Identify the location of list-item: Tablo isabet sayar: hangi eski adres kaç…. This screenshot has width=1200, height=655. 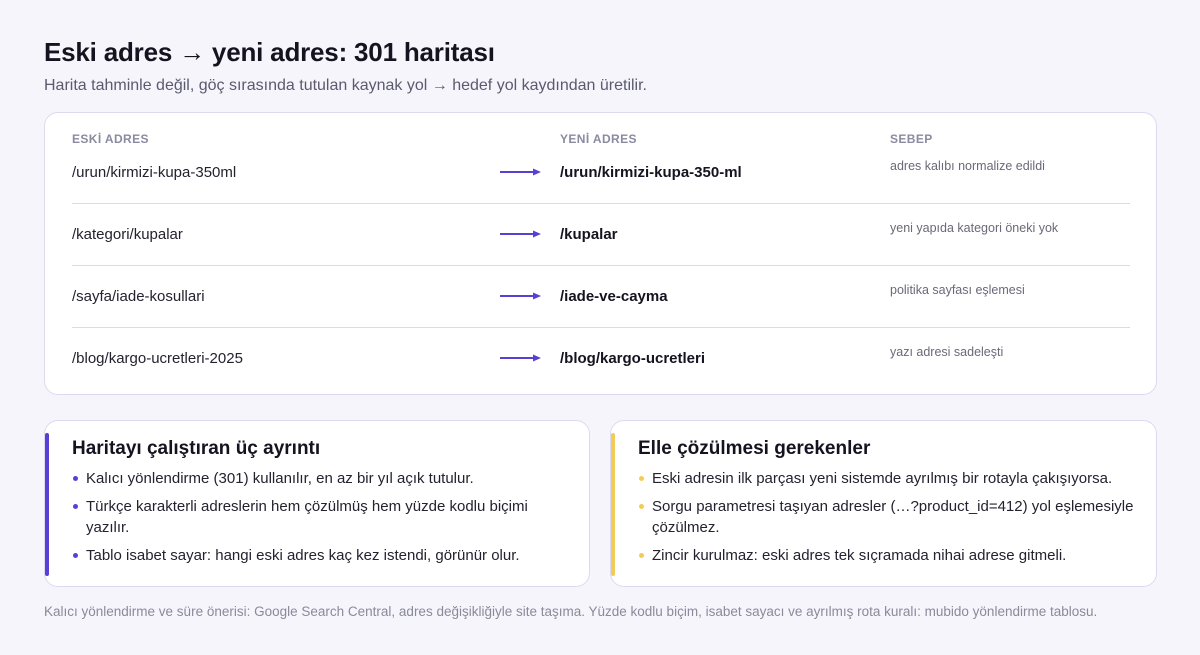
(321, 555).